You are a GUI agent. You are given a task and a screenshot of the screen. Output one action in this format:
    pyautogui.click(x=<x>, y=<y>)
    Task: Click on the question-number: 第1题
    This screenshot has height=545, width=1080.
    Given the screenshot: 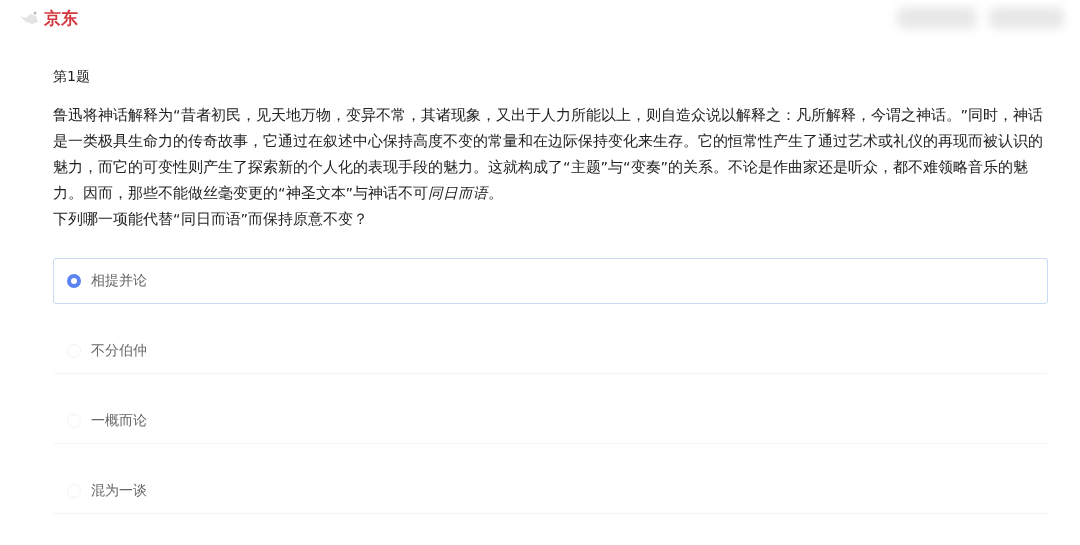 What is the action you would take?
    pyautogui.click(x=72, y=77)
    